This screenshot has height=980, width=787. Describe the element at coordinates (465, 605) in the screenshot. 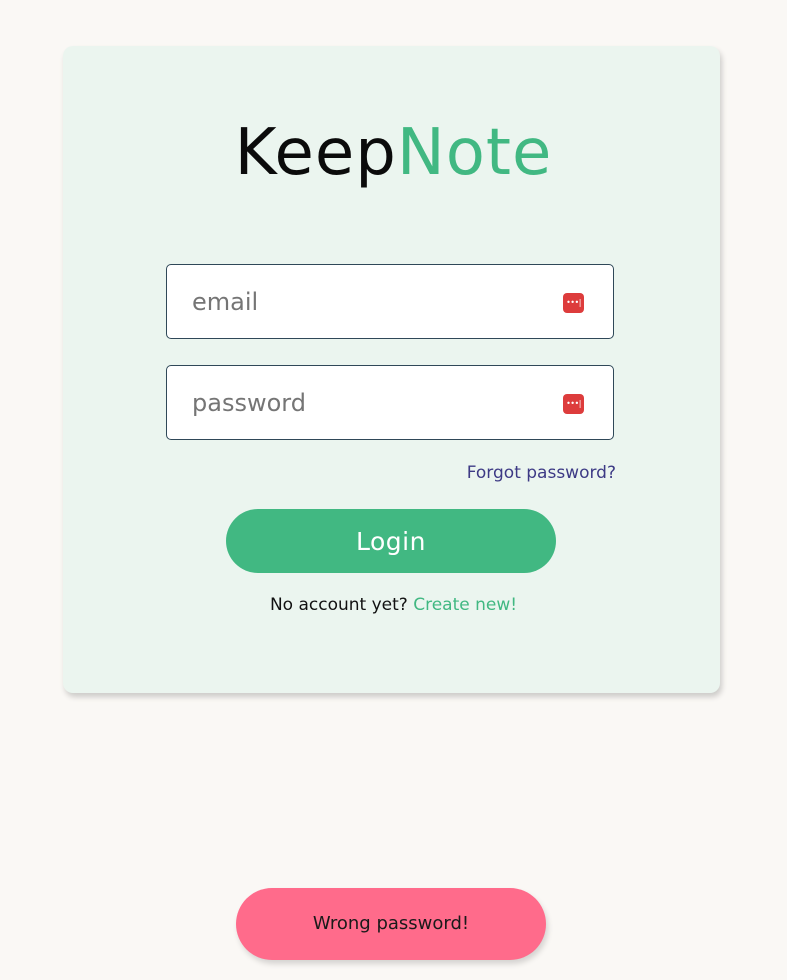

I see `create-account-link: Create new!` at that location.